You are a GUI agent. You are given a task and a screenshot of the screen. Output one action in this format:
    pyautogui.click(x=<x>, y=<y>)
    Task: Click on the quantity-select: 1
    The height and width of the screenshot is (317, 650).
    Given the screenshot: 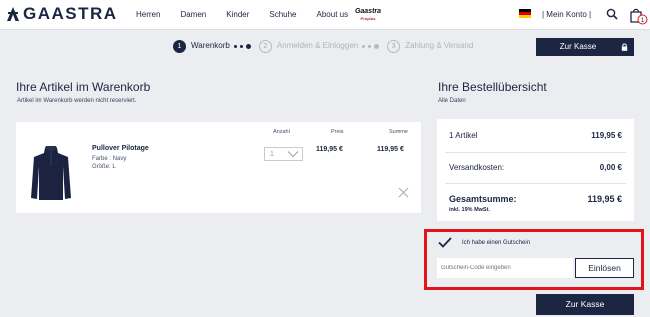 What is the action you would take?
    pyautogui.click(x=283, y=154)
    